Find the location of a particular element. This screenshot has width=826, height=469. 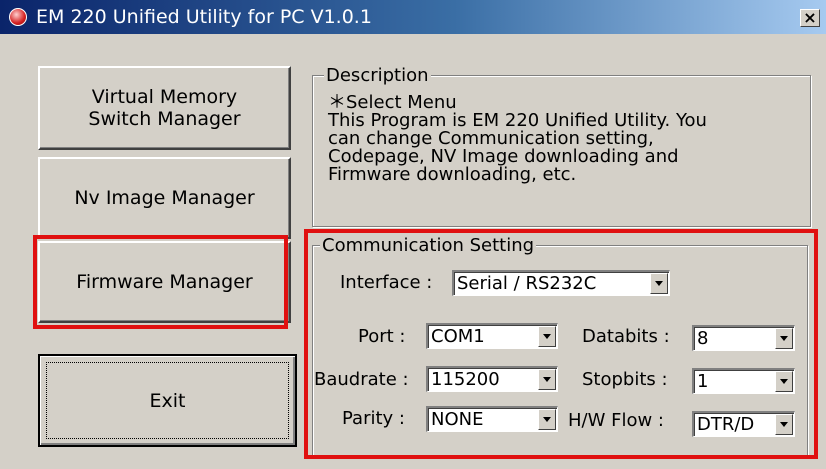

close-icon: × is located at coordinates (810, 17).